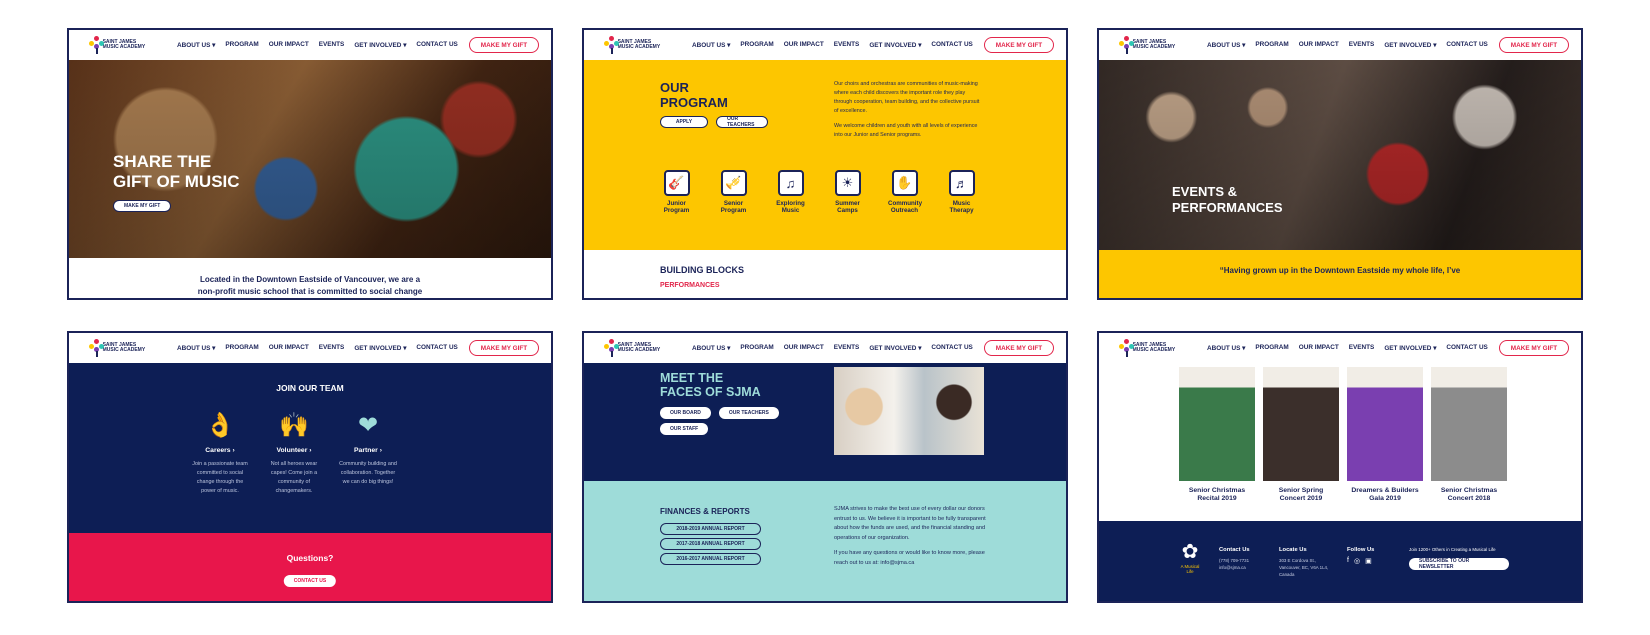 The height and width of the screenshot is (635, 1650). What do you see at coordinates (220, 450) in the screenshot?
I see `careers-link: Careers ›` at bounding box center [220, 450].